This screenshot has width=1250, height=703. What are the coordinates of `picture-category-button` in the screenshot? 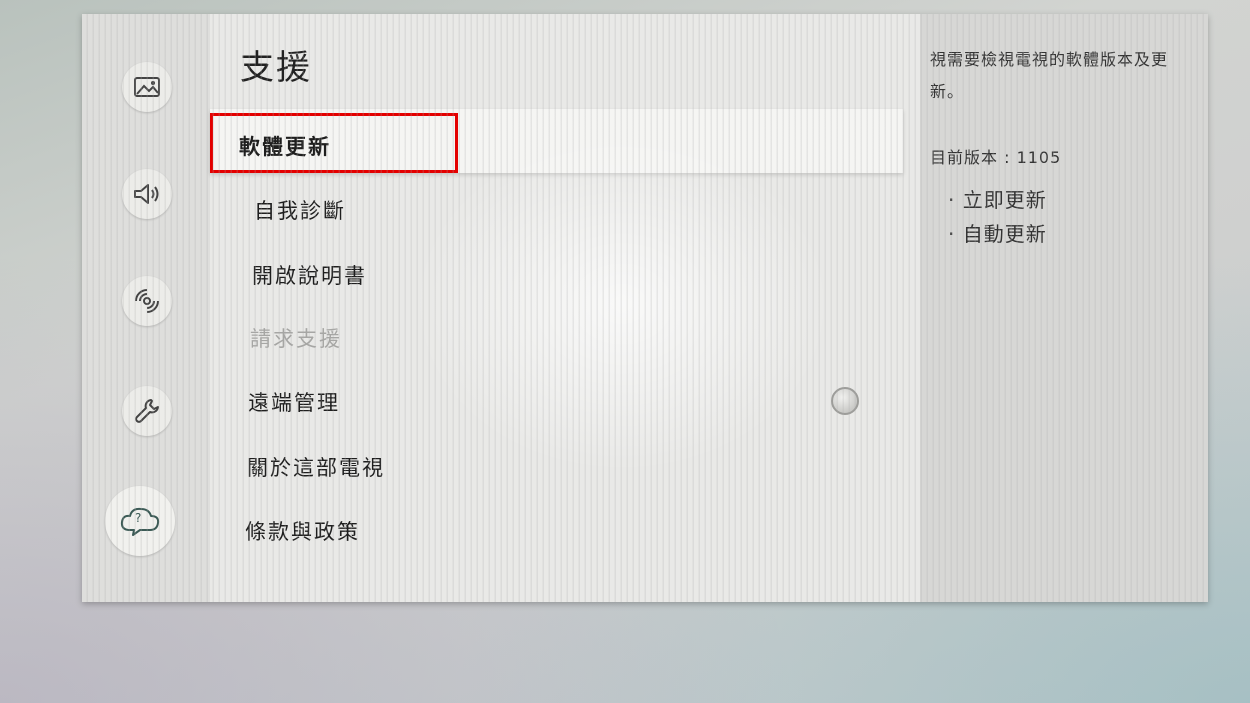 It's located at (147, 87).